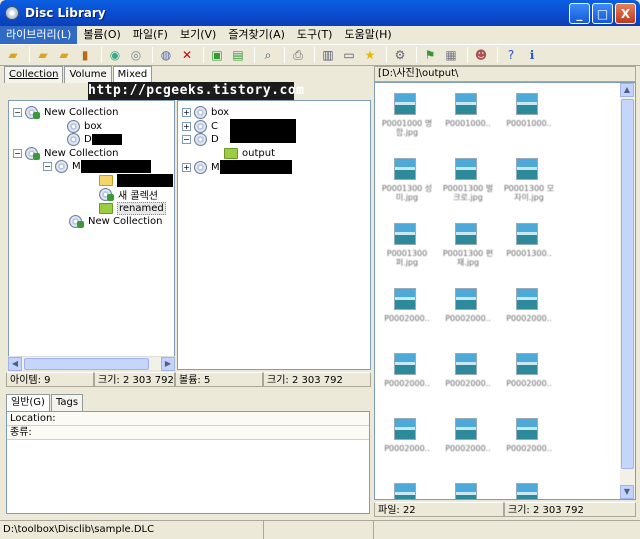 Image resolution: width=640 pixels, height=539 pixels. Describe the element at coordinates (150, 35) in the screenshot. I see `menu-file: 파일(F)` at that location.